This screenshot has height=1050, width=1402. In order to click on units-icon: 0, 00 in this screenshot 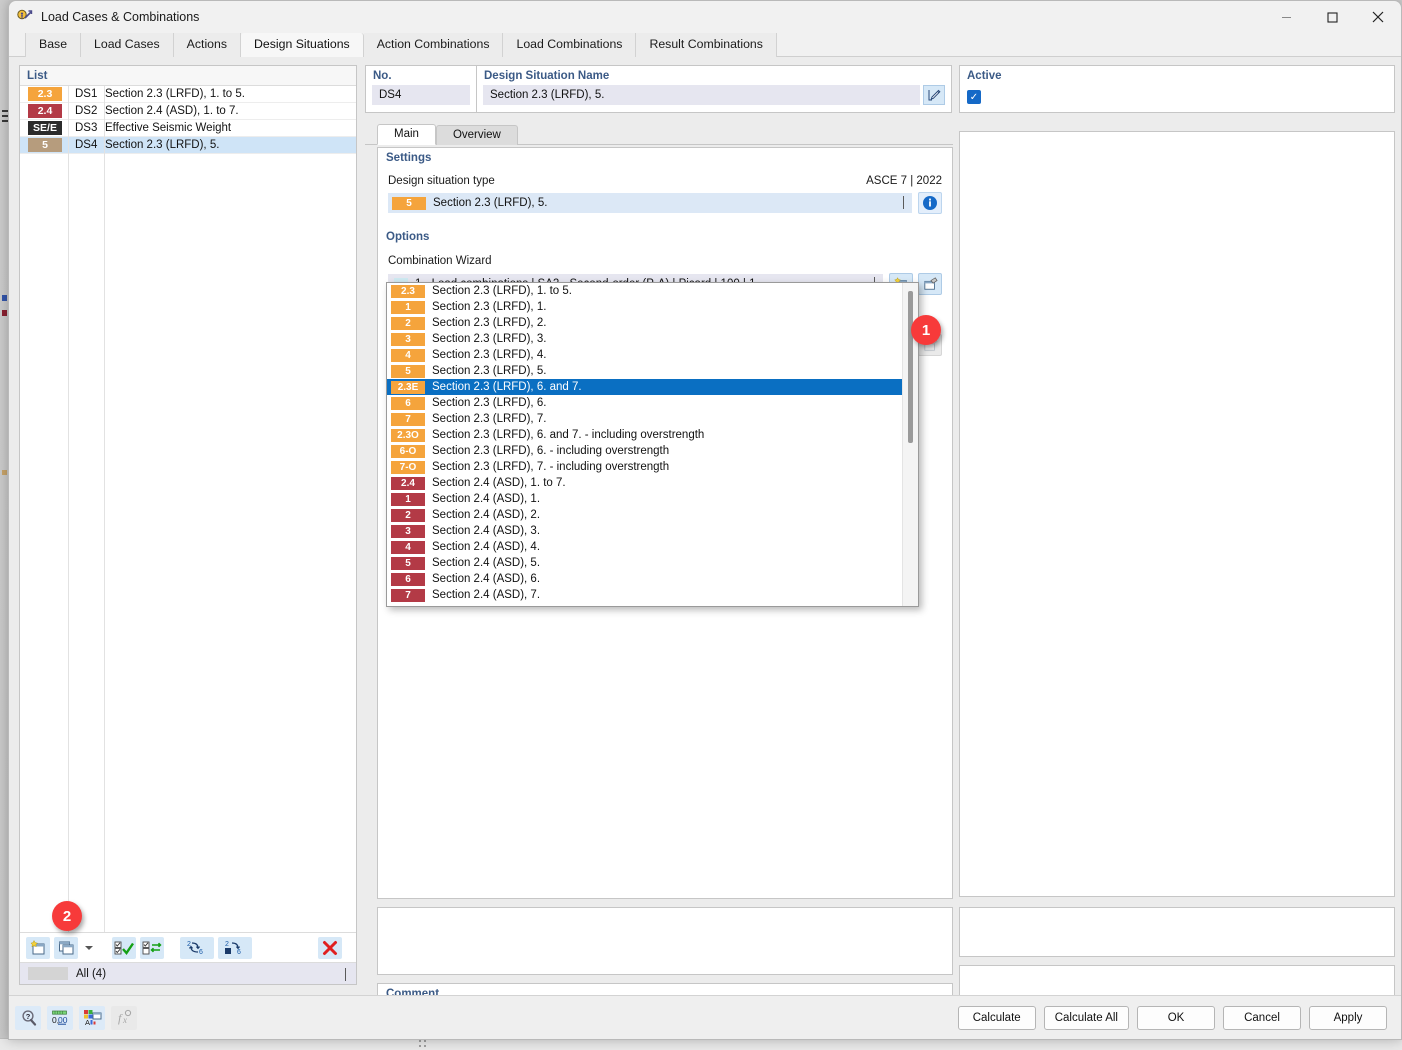, I will do `click(60, 1017)`.